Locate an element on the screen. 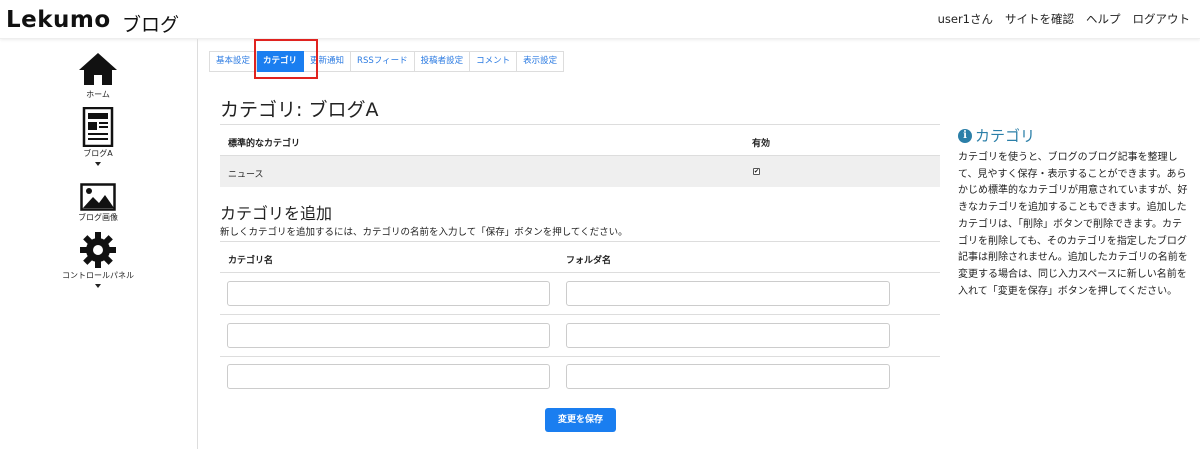 The height and width of the screenshot is (449, 1200). sidebar-item-home: ホーム is located at coordinates (98, 75).